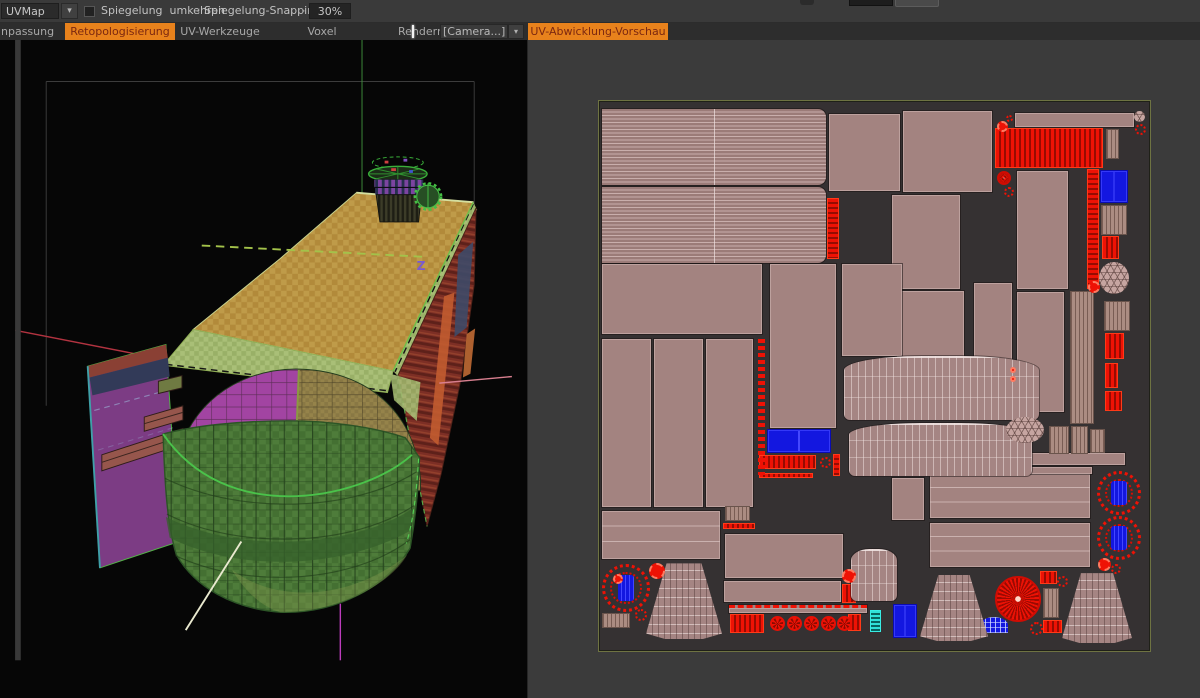 The width and height of the screenshot is (1200, 698). I want to click on uv-island-pr, so click(798, 609).